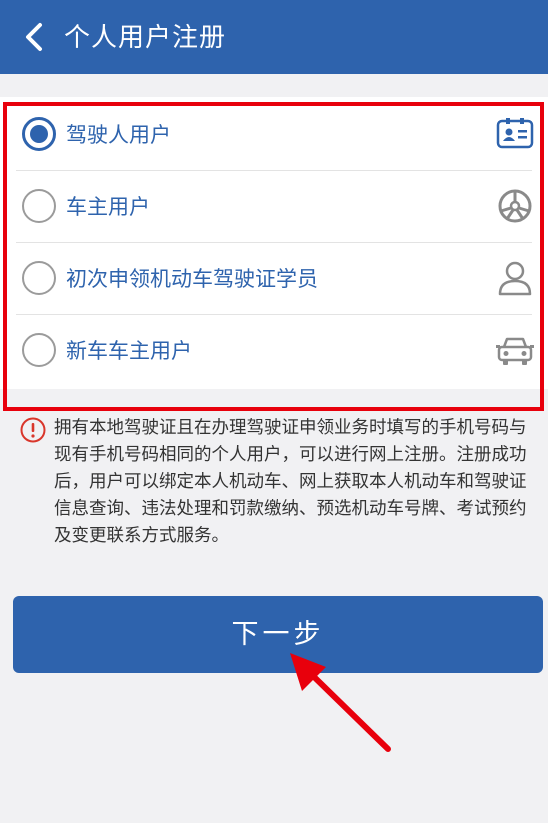  I want to click on next-step-button: 下一步, so click(278, 634).